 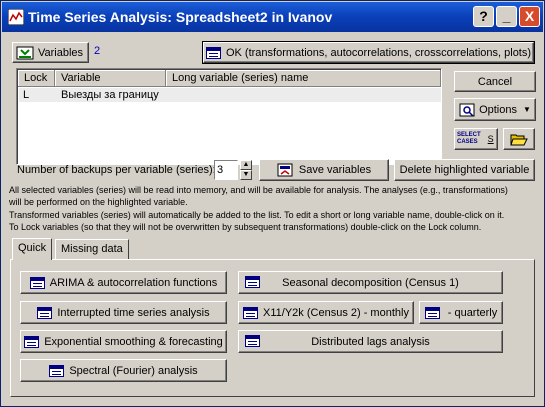 What do you see at coordinates (303, 78) in the screenshot?
I see `column-header-long-name: Long variable (series) name` at bounding box center [303, 78].